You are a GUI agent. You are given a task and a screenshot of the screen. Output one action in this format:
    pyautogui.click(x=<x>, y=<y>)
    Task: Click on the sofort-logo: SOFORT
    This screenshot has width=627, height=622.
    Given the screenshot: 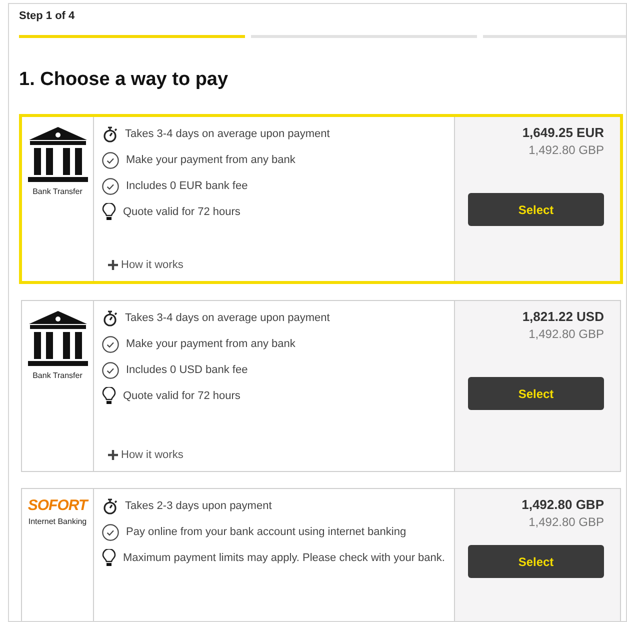 What is the action you would take?
    pyautogui.click(x=58, y=506)
    